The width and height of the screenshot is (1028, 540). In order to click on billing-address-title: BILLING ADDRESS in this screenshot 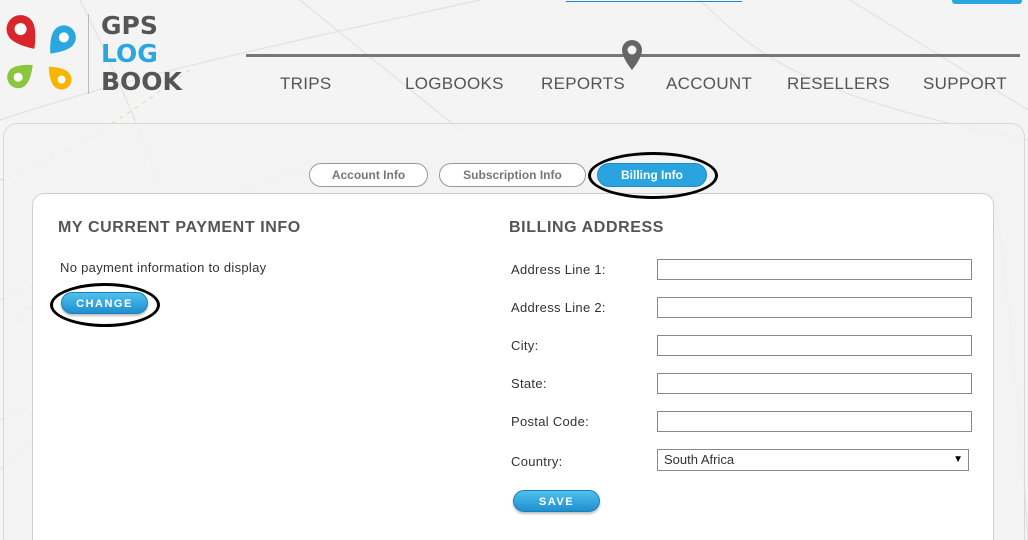, I will do `click(587, 227)`.